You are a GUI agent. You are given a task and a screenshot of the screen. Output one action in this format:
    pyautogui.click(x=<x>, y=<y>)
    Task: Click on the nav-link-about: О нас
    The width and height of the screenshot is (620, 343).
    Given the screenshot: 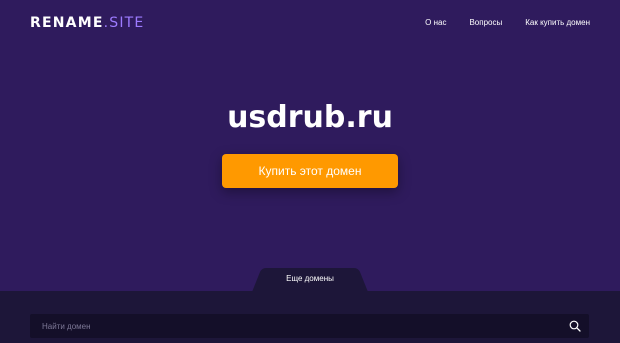 What is the action you would take?
    pyautogui.click(x=435, y=22)
    